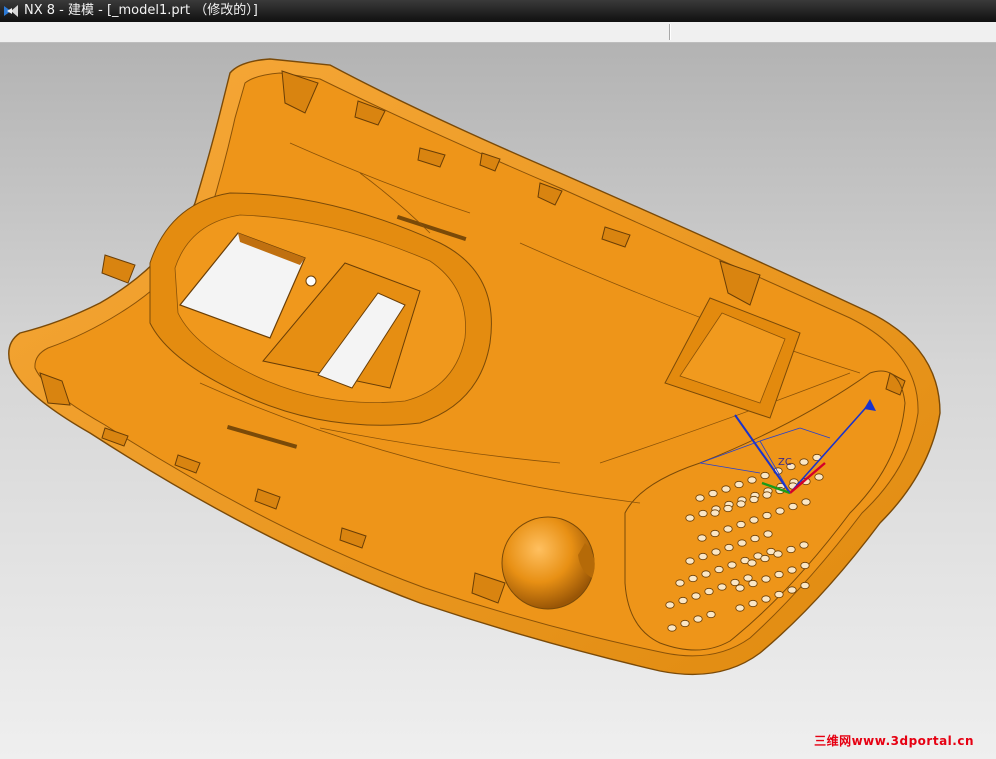 The width and height of the screenshot is (996, 759). What do you see at coordinates (785, 462) in the screenshot?
I see `csys-label: ZC` at bounding box center [785, 462].